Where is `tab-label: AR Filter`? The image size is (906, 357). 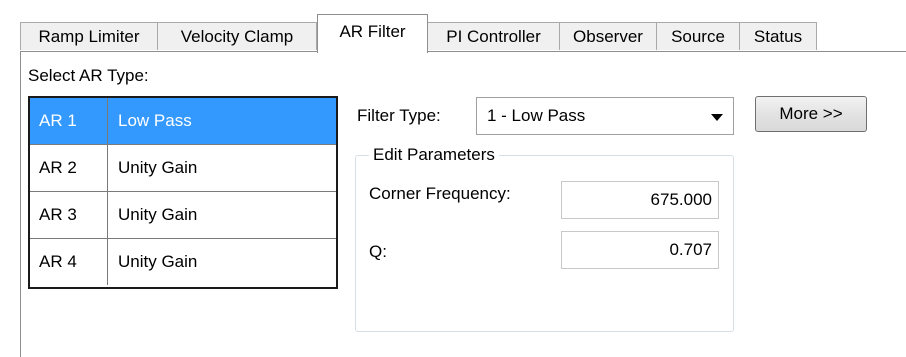
tab-label: AR Filter is located at coordinates (372, 31).